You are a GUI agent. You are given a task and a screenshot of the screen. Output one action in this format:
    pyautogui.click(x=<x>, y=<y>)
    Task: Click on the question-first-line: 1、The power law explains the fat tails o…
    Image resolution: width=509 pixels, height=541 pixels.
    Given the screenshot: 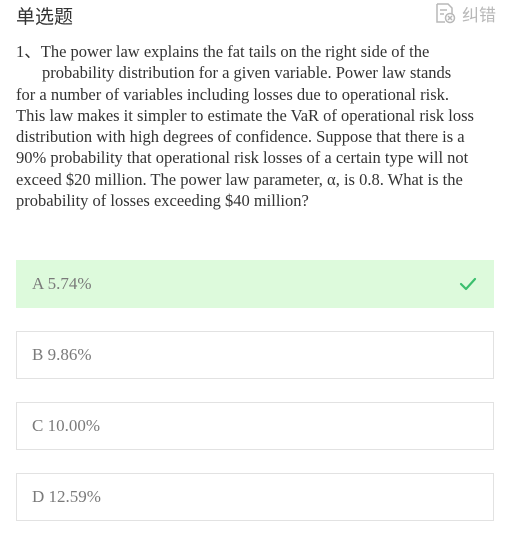 What is the action you would take?
    pyautogui.click(x=248, y=51)
    